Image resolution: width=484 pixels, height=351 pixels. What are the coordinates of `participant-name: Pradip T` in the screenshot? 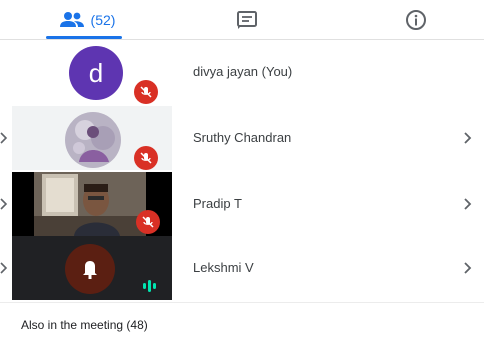 It's located at (217, 203).